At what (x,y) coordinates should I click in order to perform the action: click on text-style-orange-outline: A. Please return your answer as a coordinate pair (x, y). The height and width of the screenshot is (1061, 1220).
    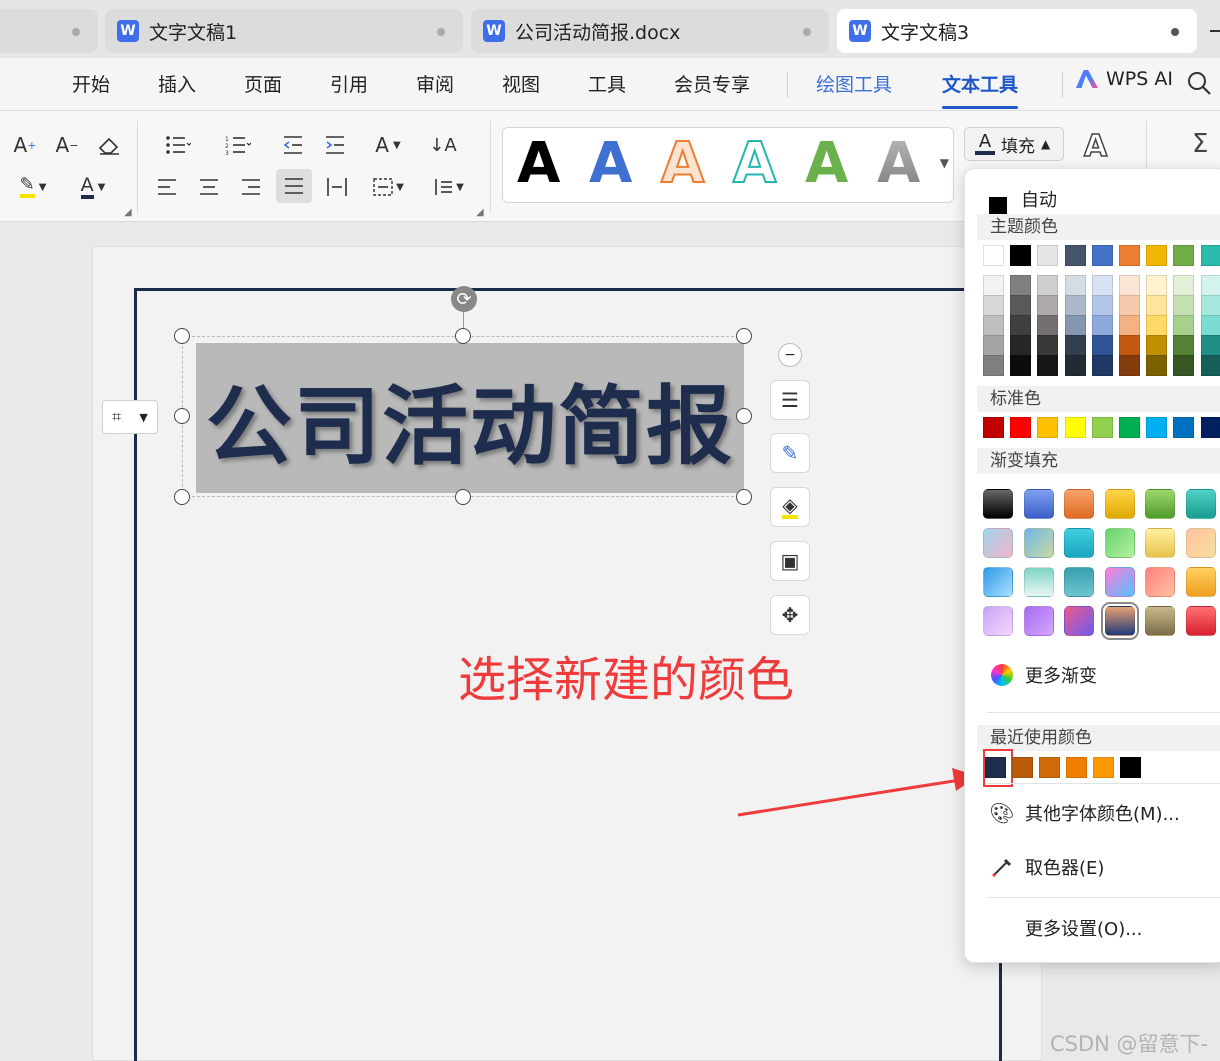
    Looking at the image, I should click on (682, 164).